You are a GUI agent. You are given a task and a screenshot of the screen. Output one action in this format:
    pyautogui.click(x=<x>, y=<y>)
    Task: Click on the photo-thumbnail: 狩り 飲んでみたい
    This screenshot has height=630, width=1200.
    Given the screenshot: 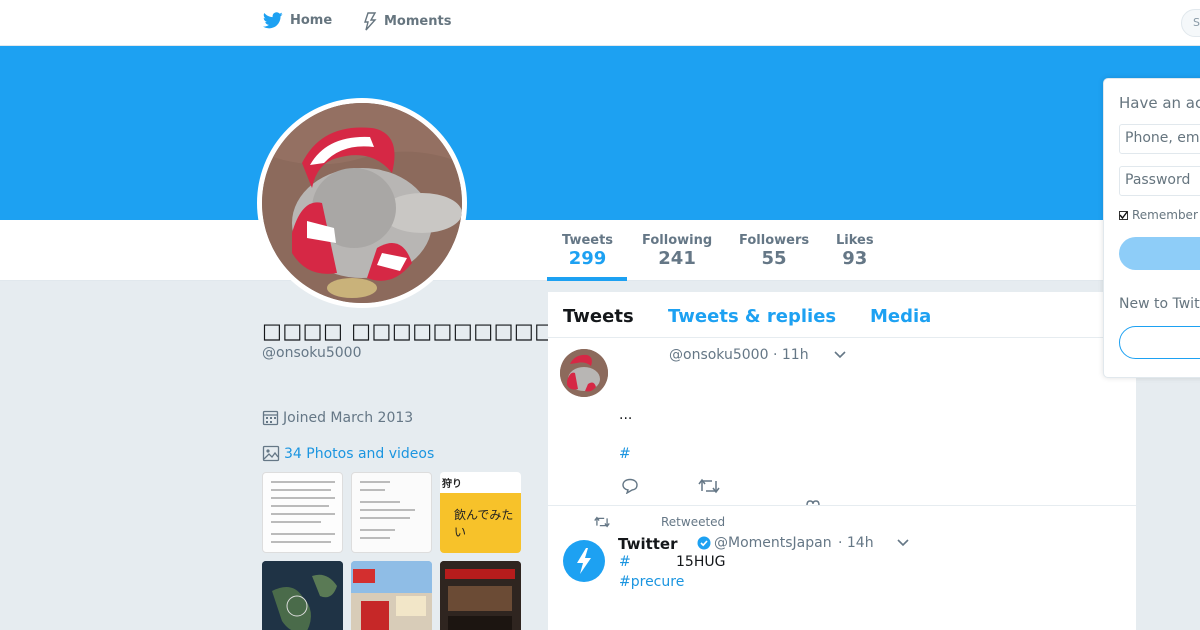 What is the action you would take?
    pyautogui.click(x=480, y=512)
    